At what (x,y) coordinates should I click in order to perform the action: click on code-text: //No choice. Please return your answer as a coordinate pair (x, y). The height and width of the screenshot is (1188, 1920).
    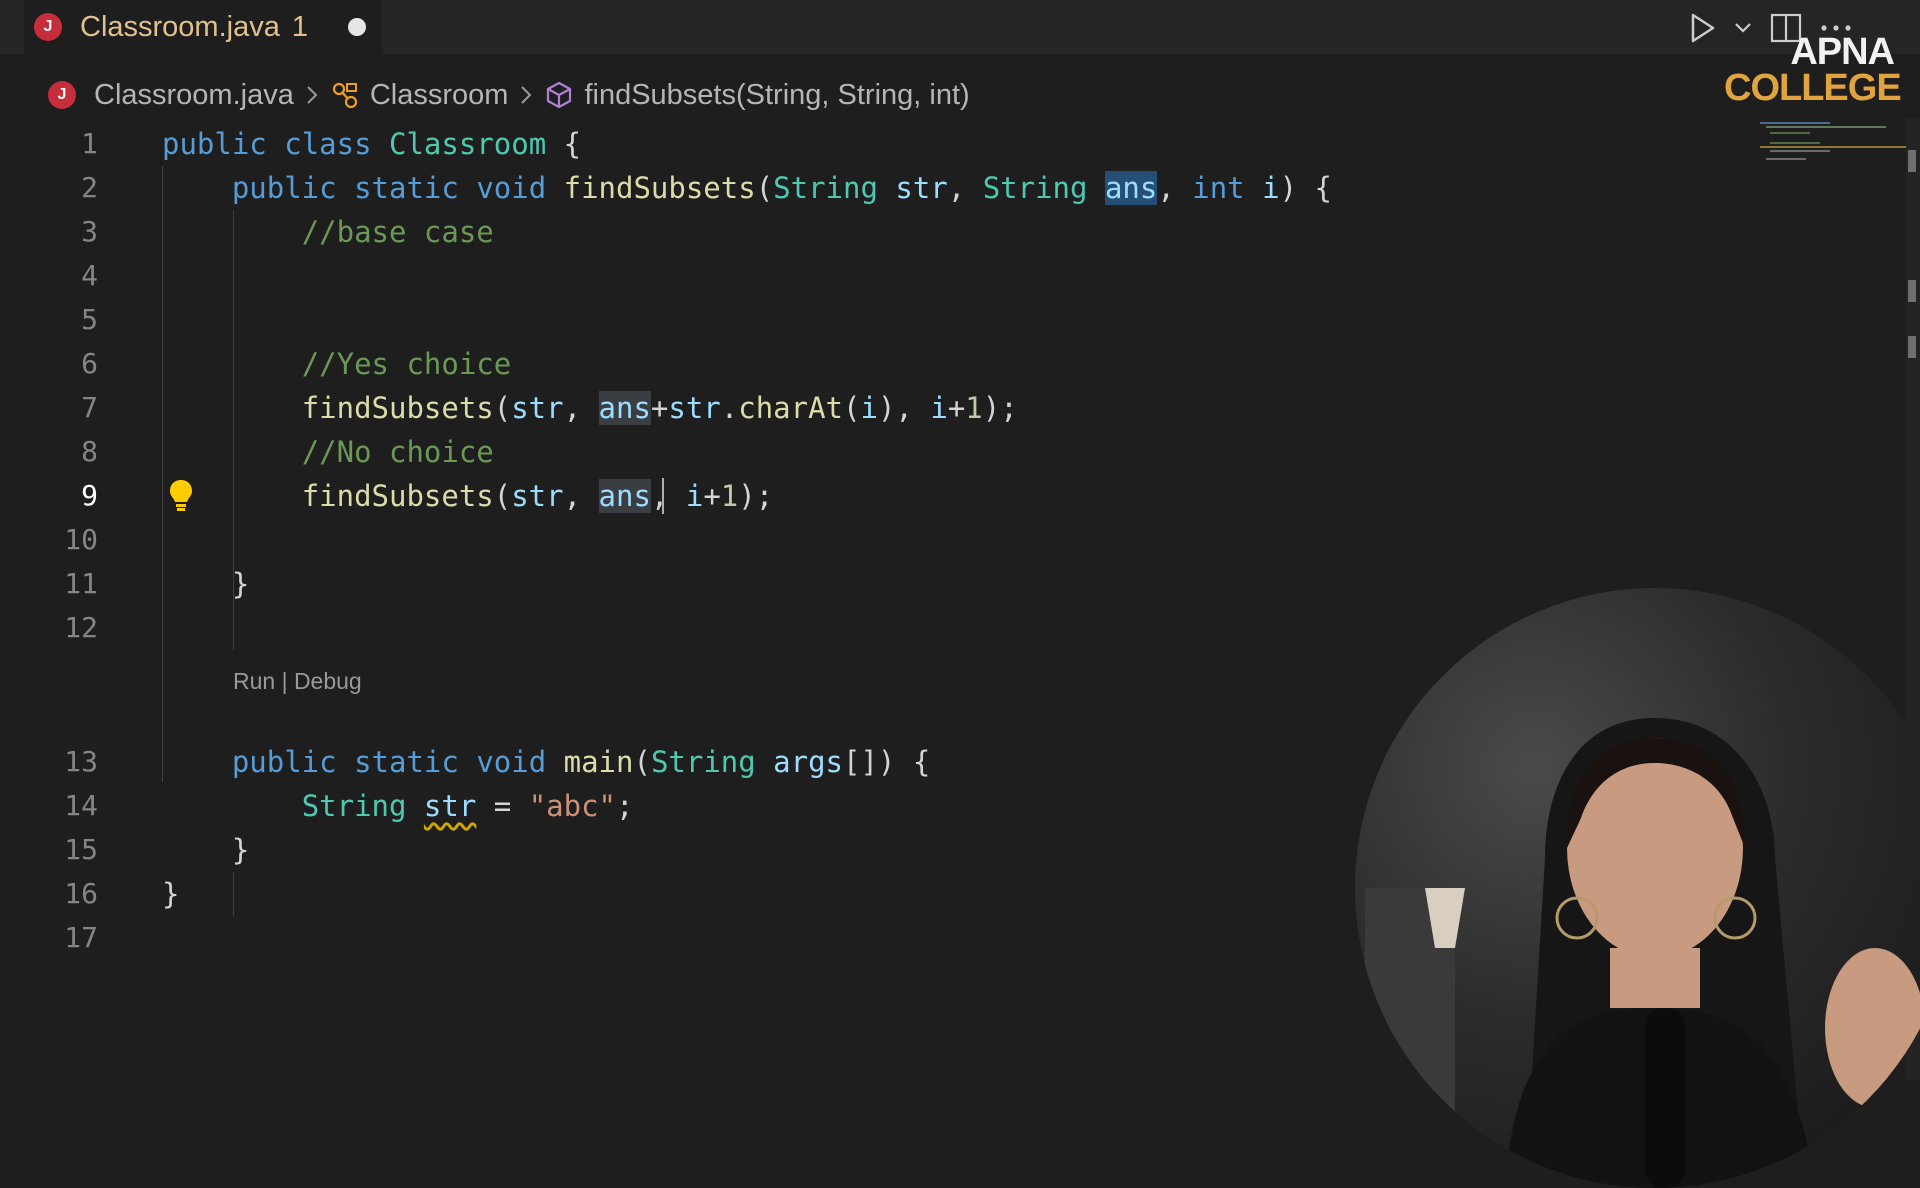
    Looking at the image, I should click on (397, 452).